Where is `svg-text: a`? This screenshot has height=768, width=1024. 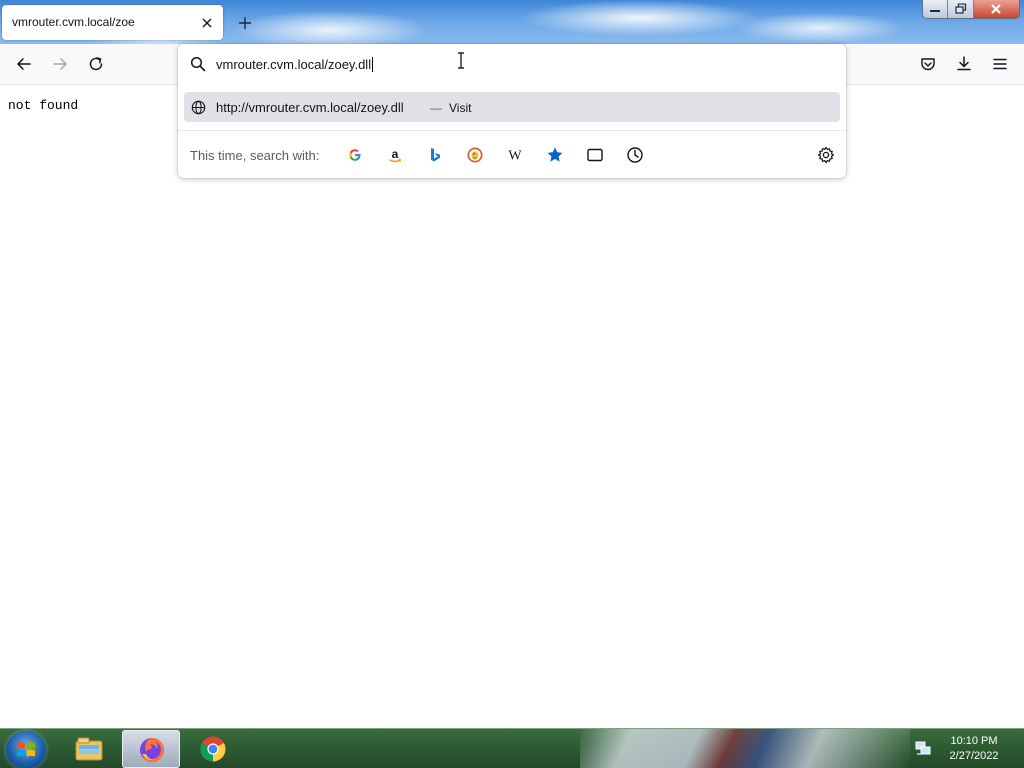 svg-text: a is located at coordinates (395, 154).